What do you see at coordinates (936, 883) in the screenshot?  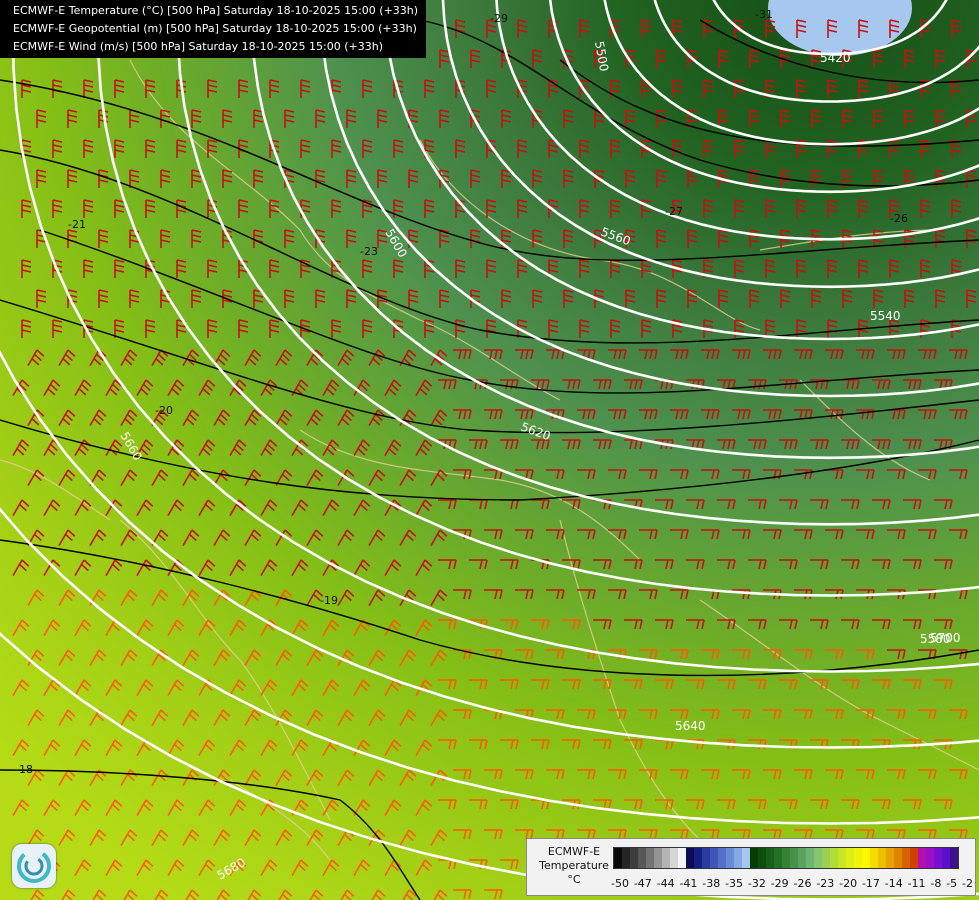 I see `legend-tick: -8` at bounding box center [936, 883].